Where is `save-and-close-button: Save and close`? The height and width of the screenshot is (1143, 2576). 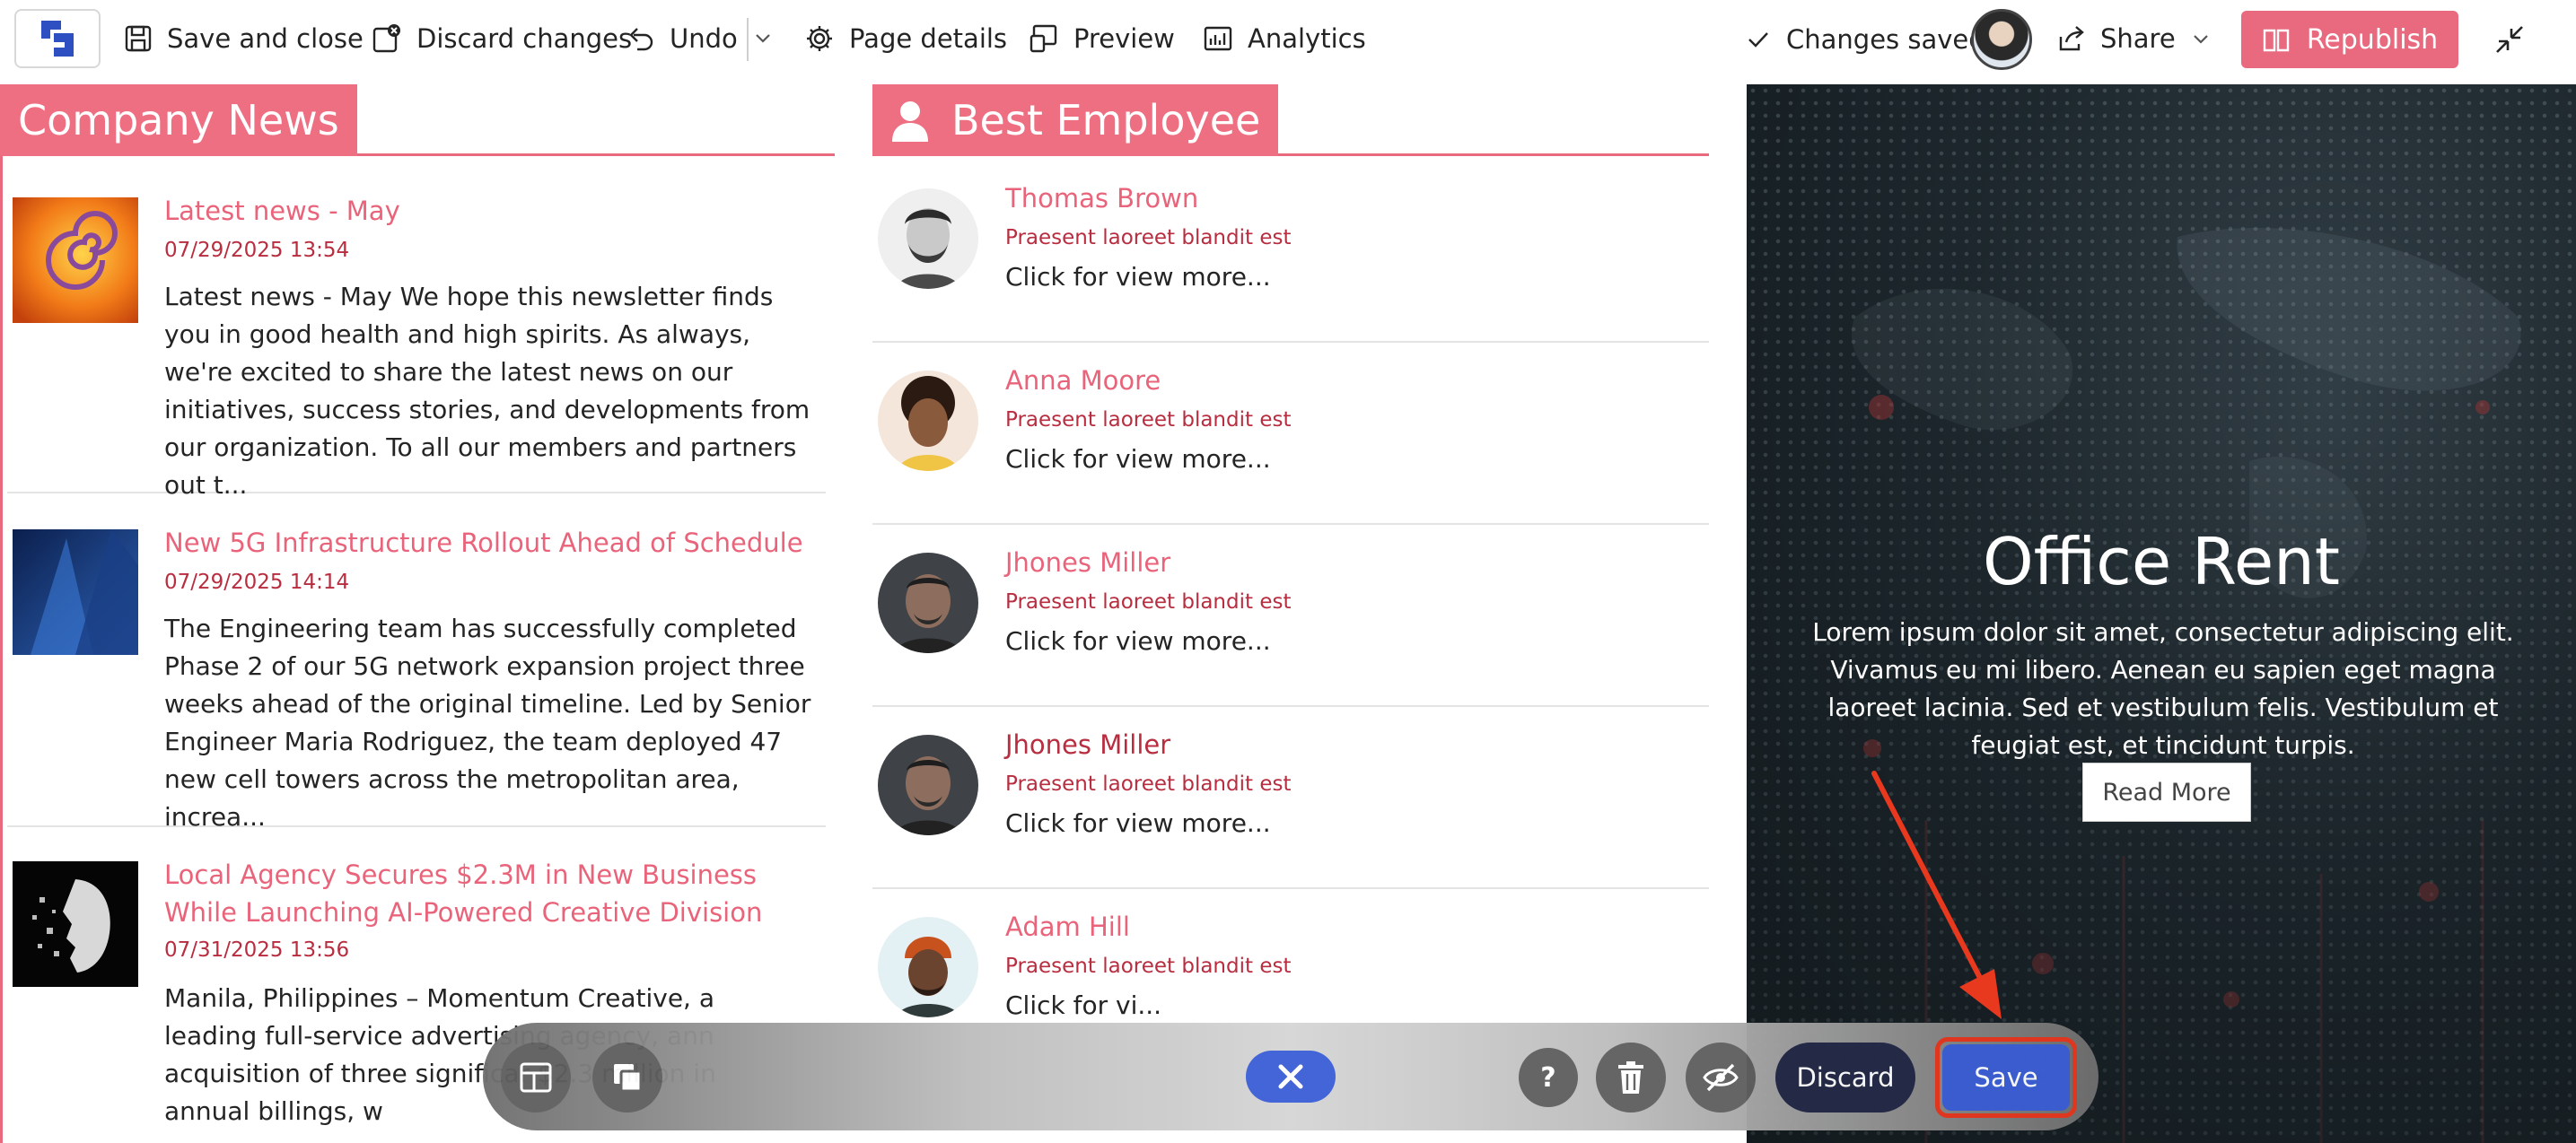 save-and-close-button: Save and close is located at coordinates (244, 38).